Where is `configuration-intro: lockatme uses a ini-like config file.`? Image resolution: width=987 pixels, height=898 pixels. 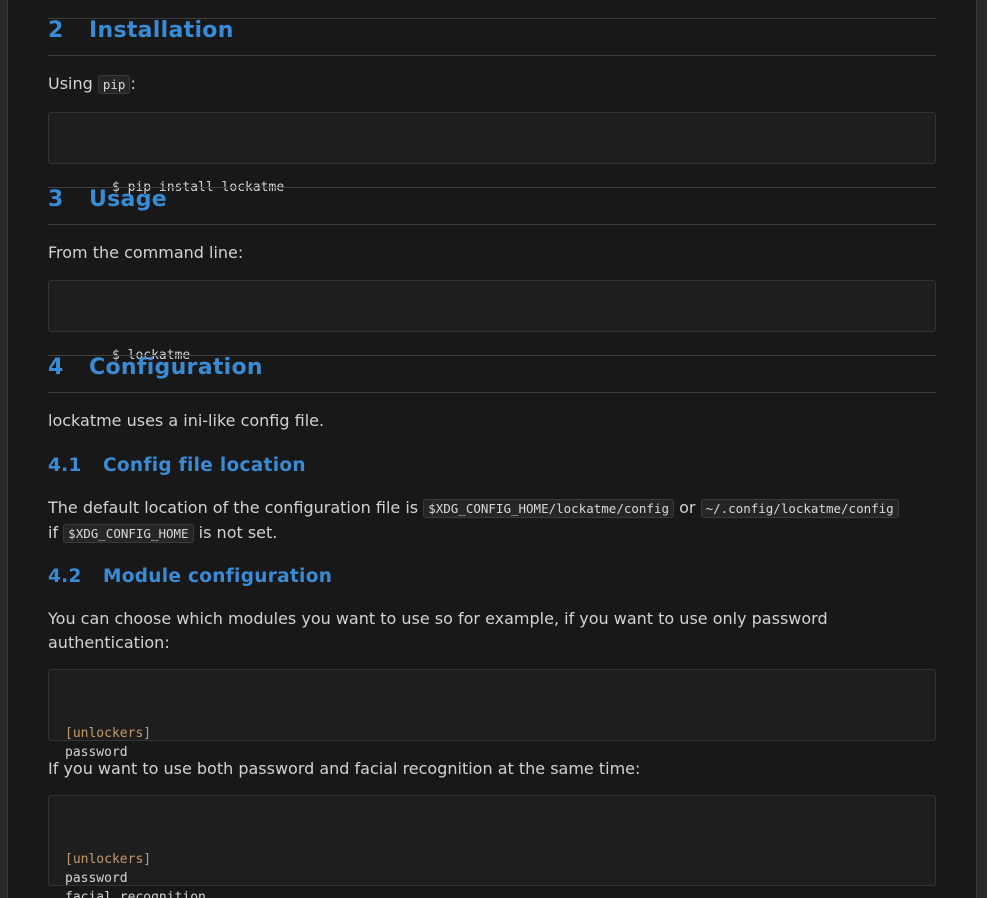
configuration-intro: lockatme uses a ini-like config file. is located at coordinates (186, 420).